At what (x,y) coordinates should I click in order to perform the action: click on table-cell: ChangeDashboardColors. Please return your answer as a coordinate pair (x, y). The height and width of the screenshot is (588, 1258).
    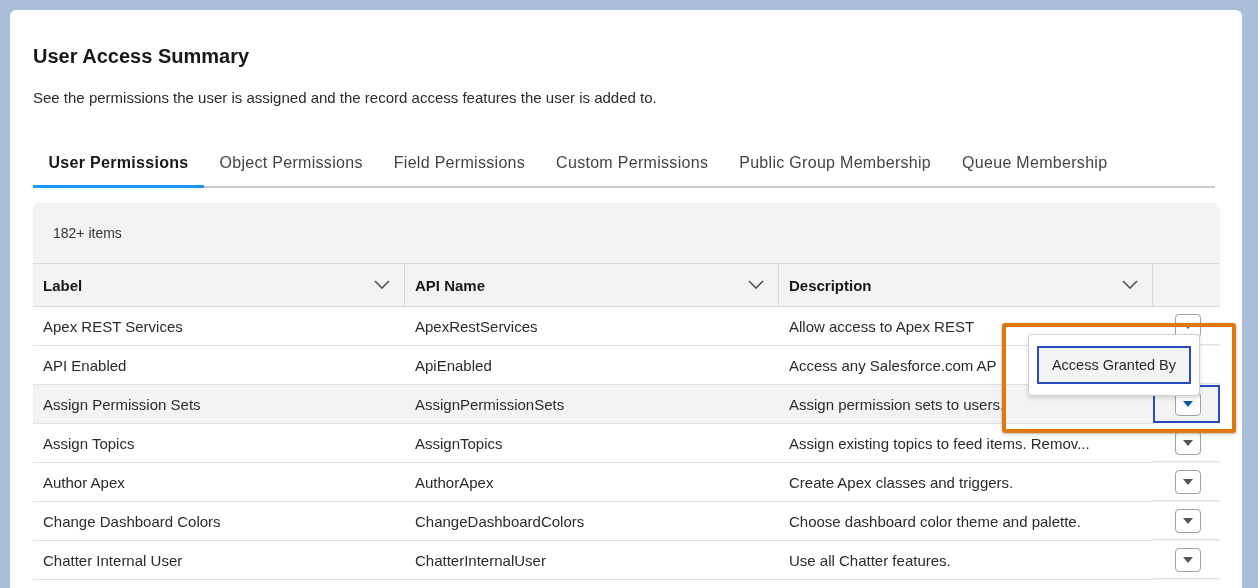
    Looking at the image, I should click on (592, 521).